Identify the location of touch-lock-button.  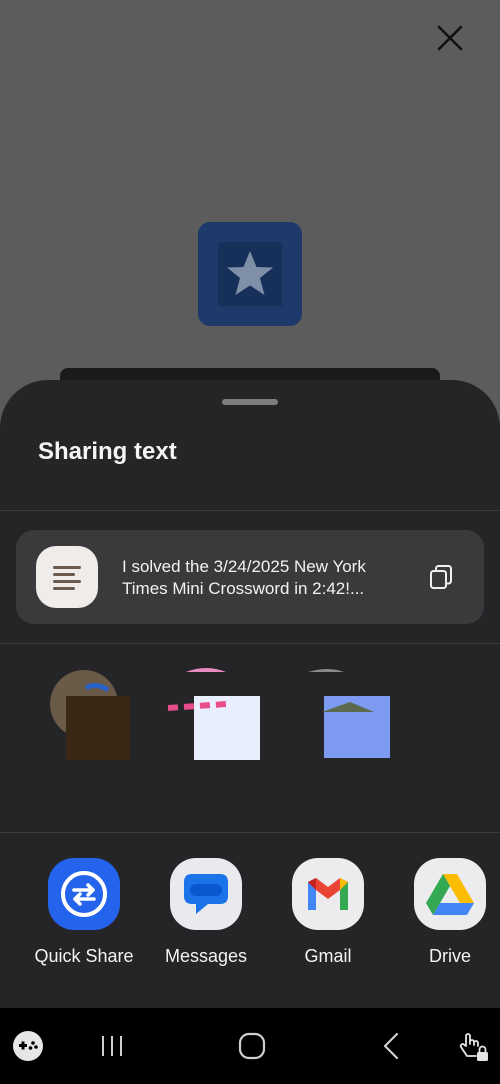
(474, 1046).